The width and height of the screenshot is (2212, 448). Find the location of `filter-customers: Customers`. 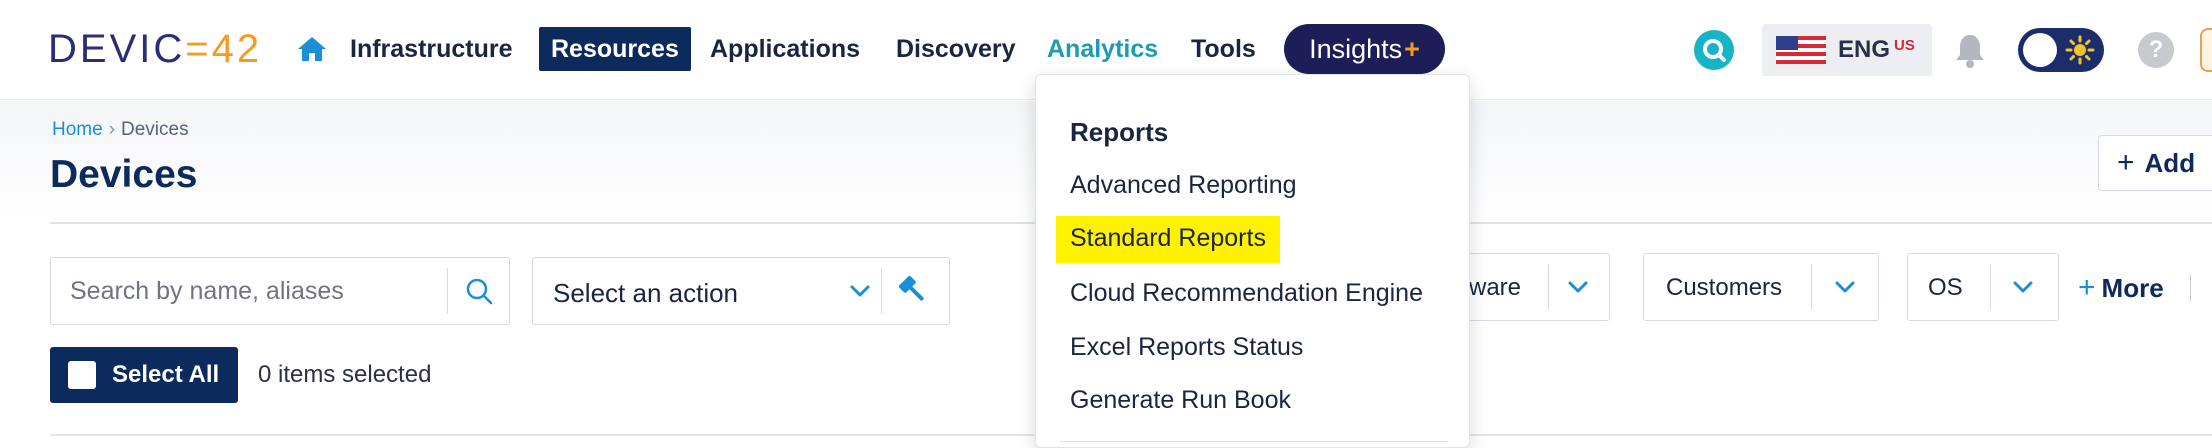

filter-customers: Customers is located at coordinates (1761, 287).